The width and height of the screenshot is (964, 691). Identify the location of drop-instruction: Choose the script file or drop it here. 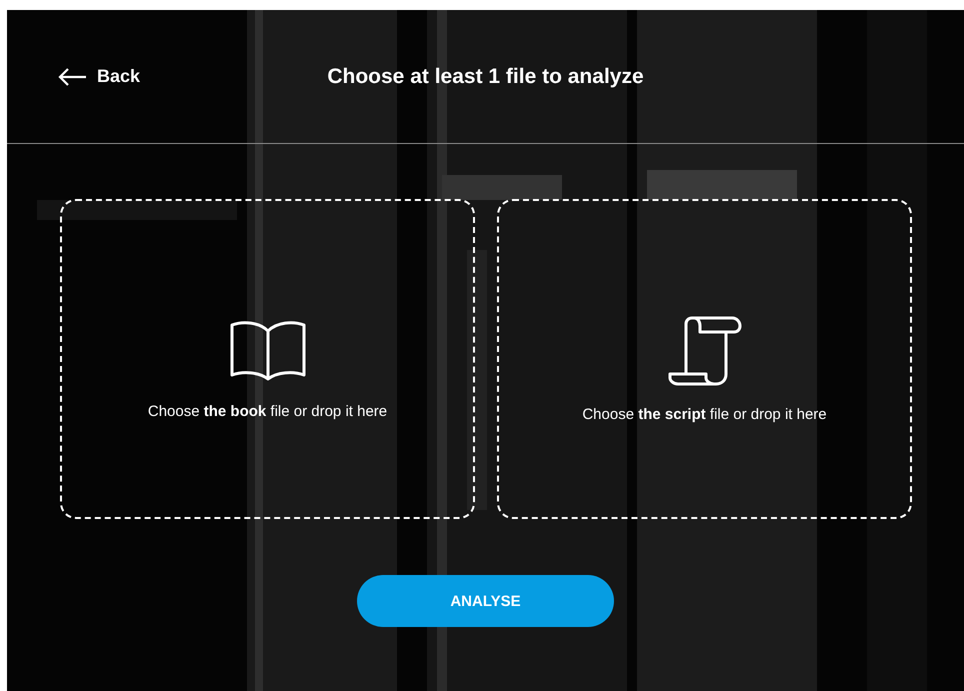
(704, 414).